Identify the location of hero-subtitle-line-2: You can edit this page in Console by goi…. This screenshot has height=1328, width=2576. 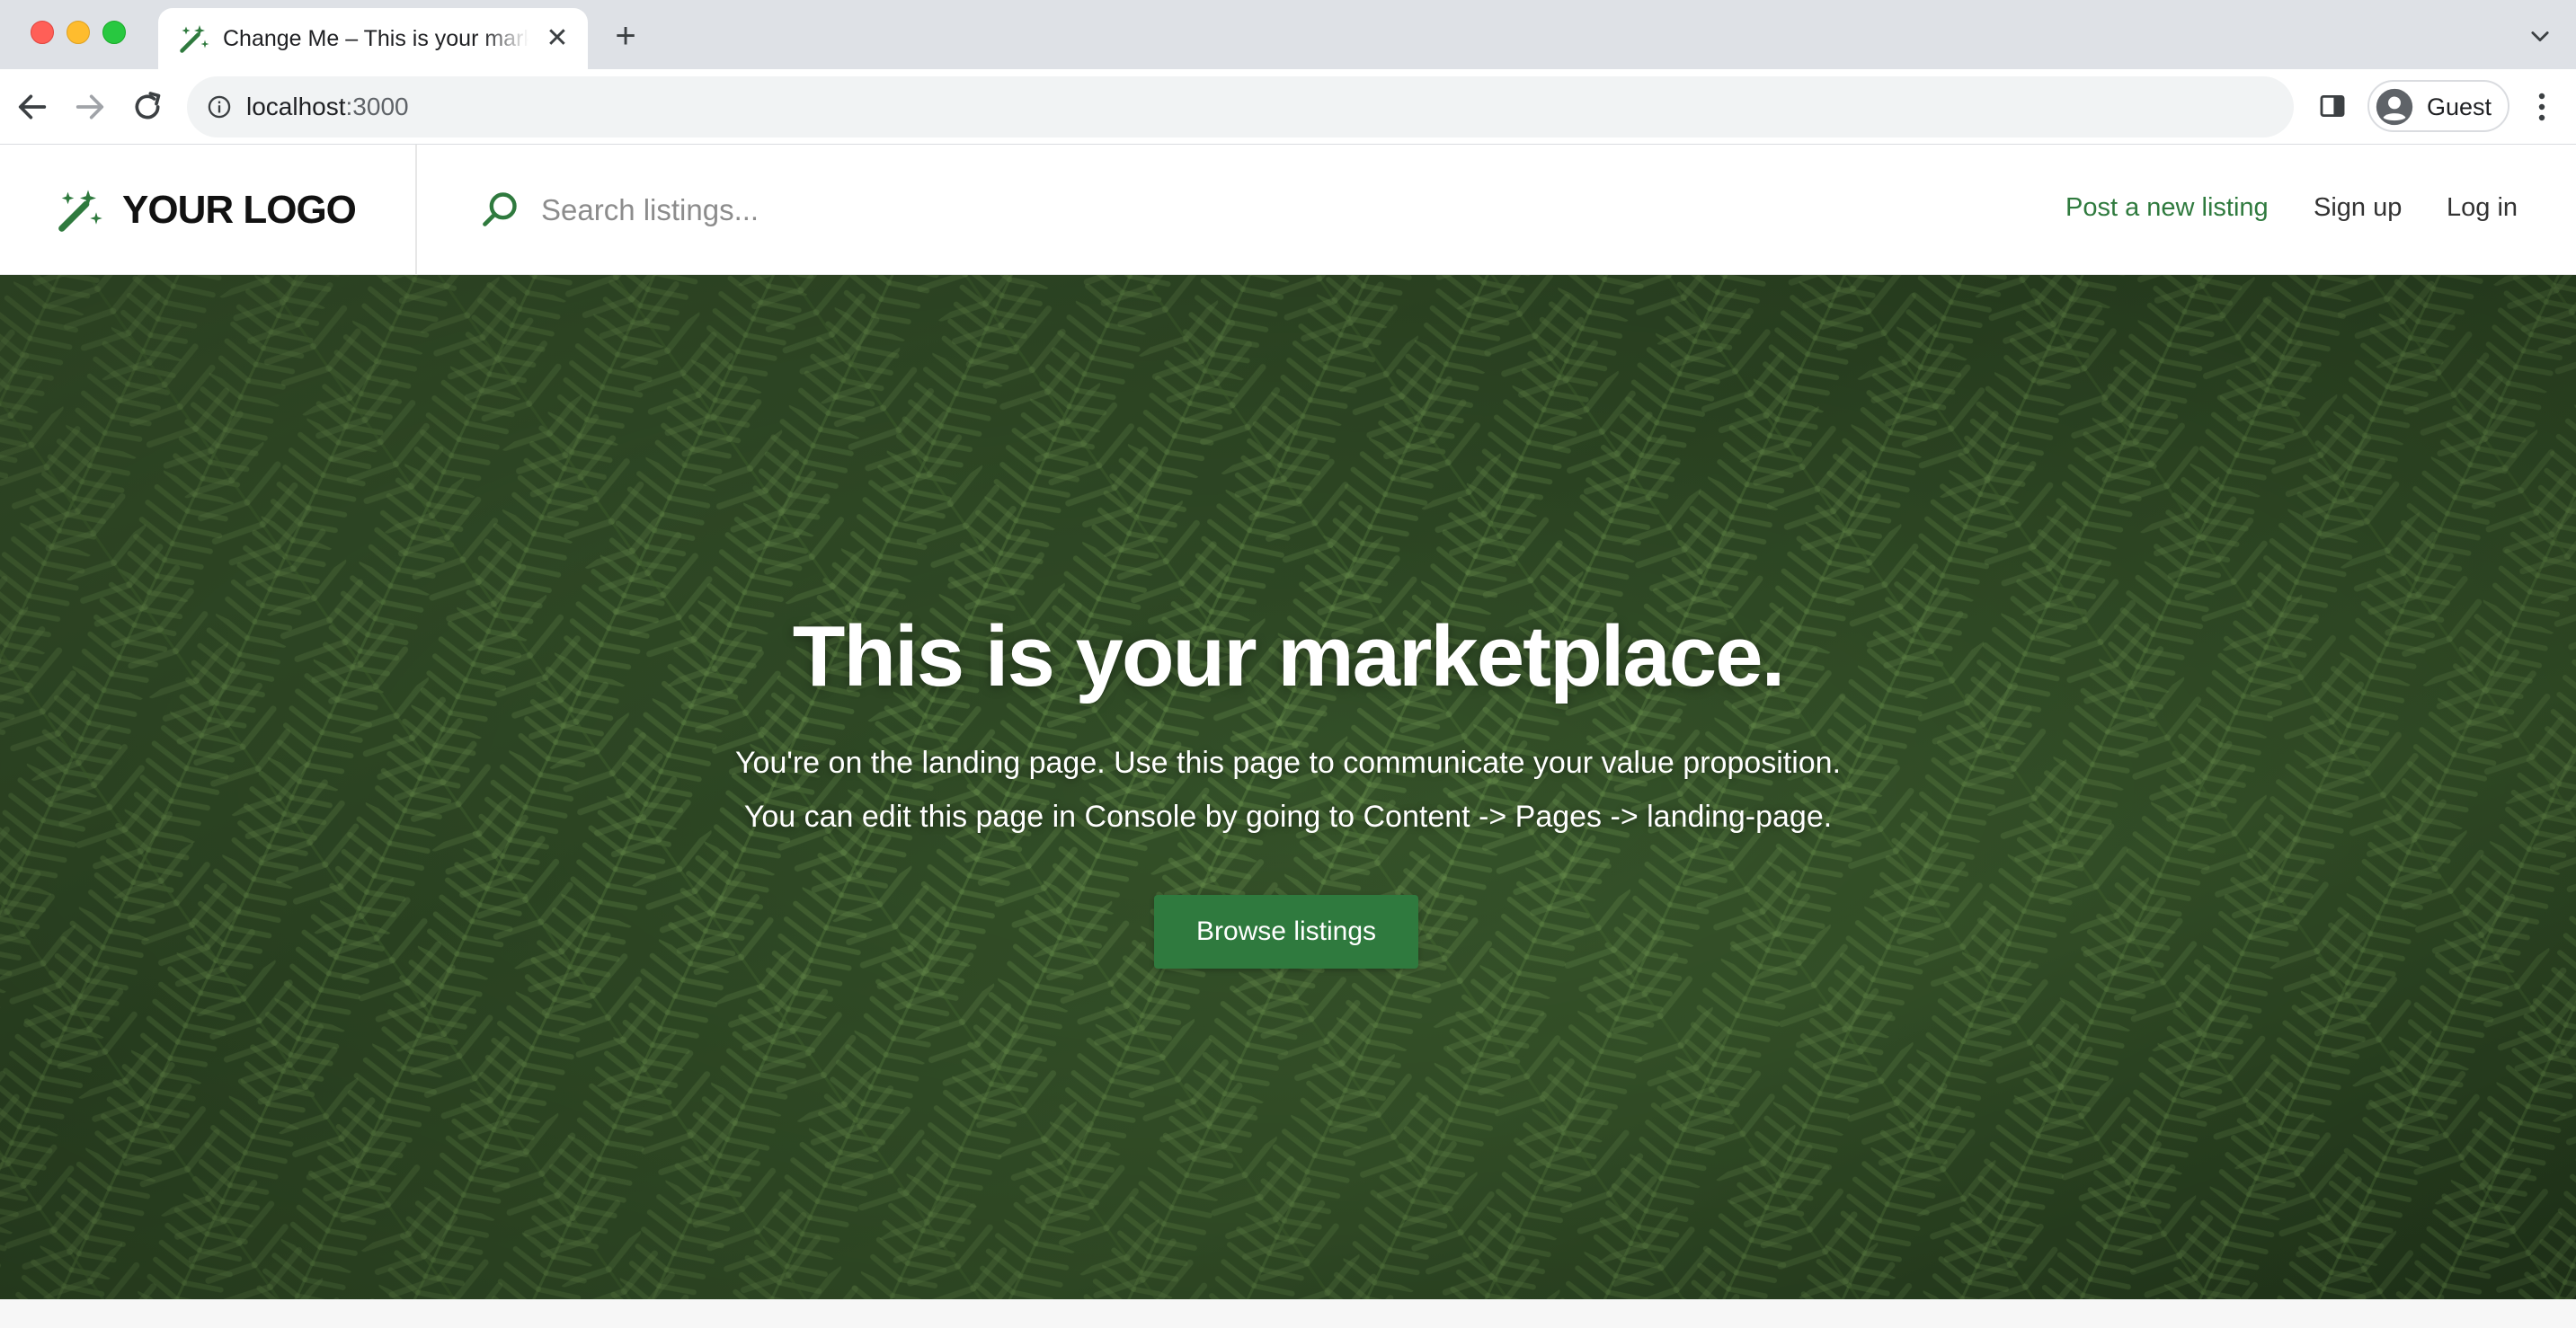
(1288, 817).